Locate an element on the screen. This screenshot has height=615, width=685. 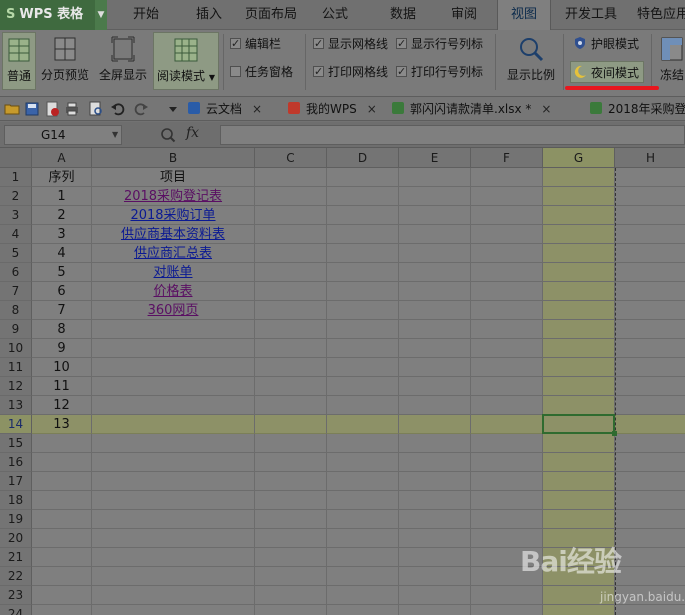
cell-C1 is located at coordinates (291, 177).